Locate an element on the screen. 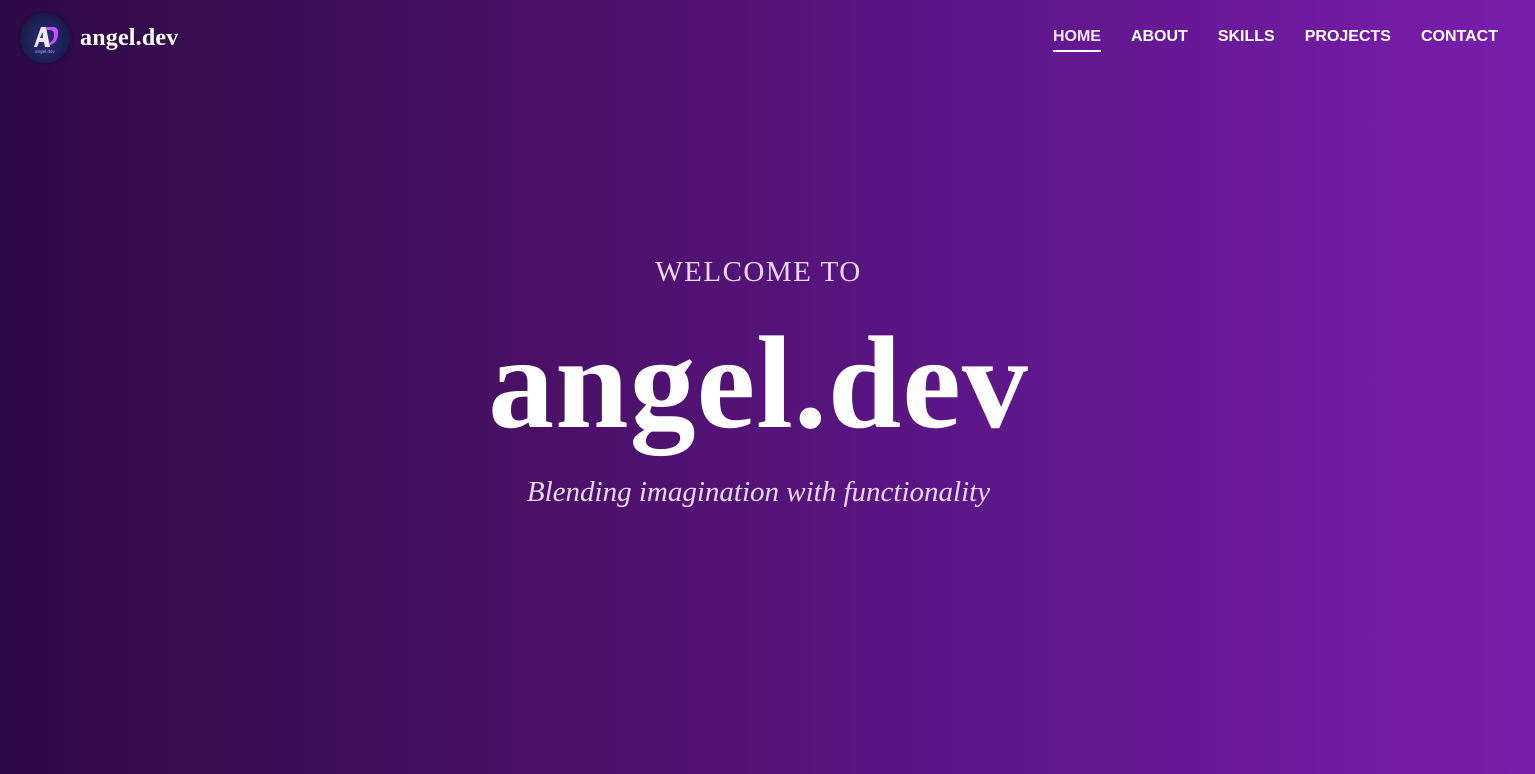 This screenshot has width=1535, height=774. nav-link-projects: PROJECTS is located at coordinates (1348, 39).